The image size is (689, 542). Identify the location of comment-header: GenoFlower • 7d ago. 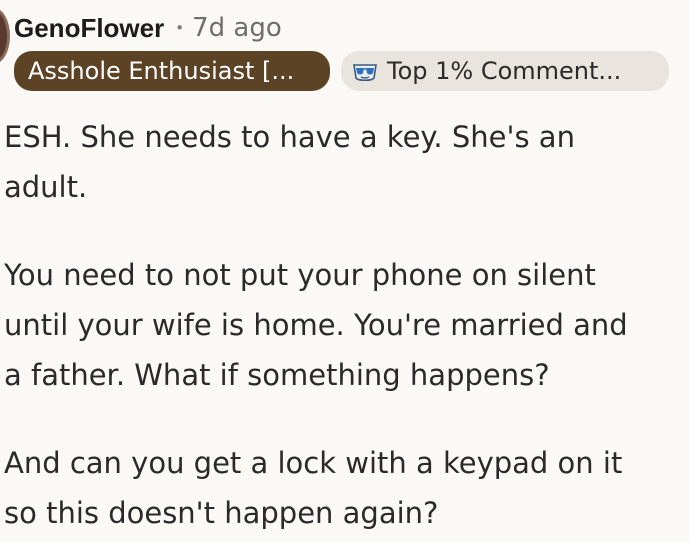
(148, 28).